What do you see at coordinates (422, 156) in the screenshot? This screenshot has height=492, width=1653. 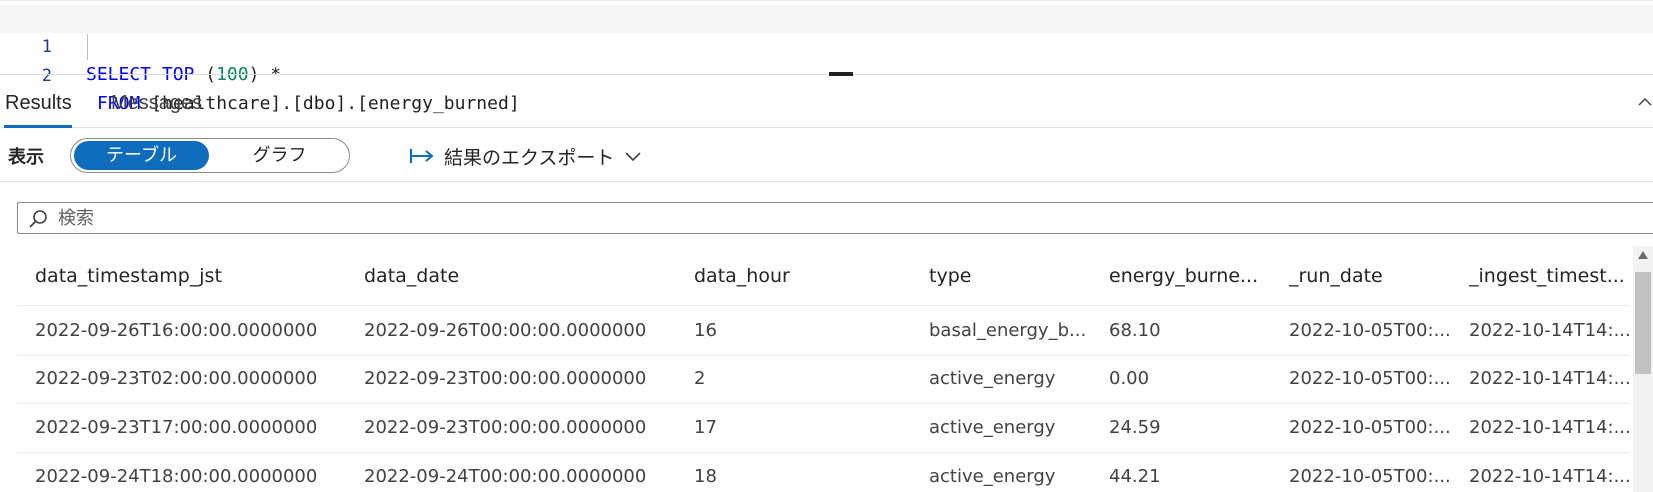 I see `export-arrow-icon` at bounding box center [422, 156].